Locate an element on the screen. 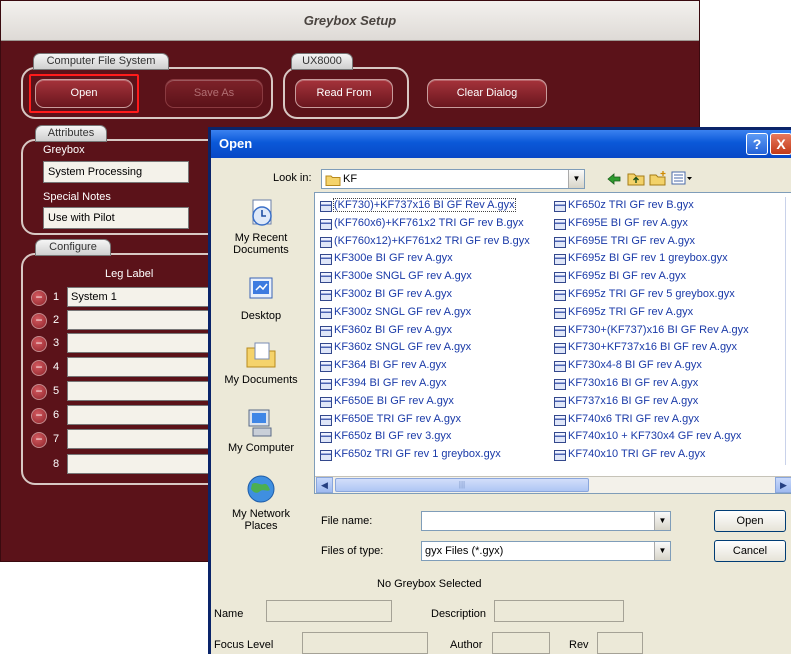 This screenshot has width=791, height=654. file-item: KF740x10 TRI GF rev A.gyx is located at coordinates (629, 454).